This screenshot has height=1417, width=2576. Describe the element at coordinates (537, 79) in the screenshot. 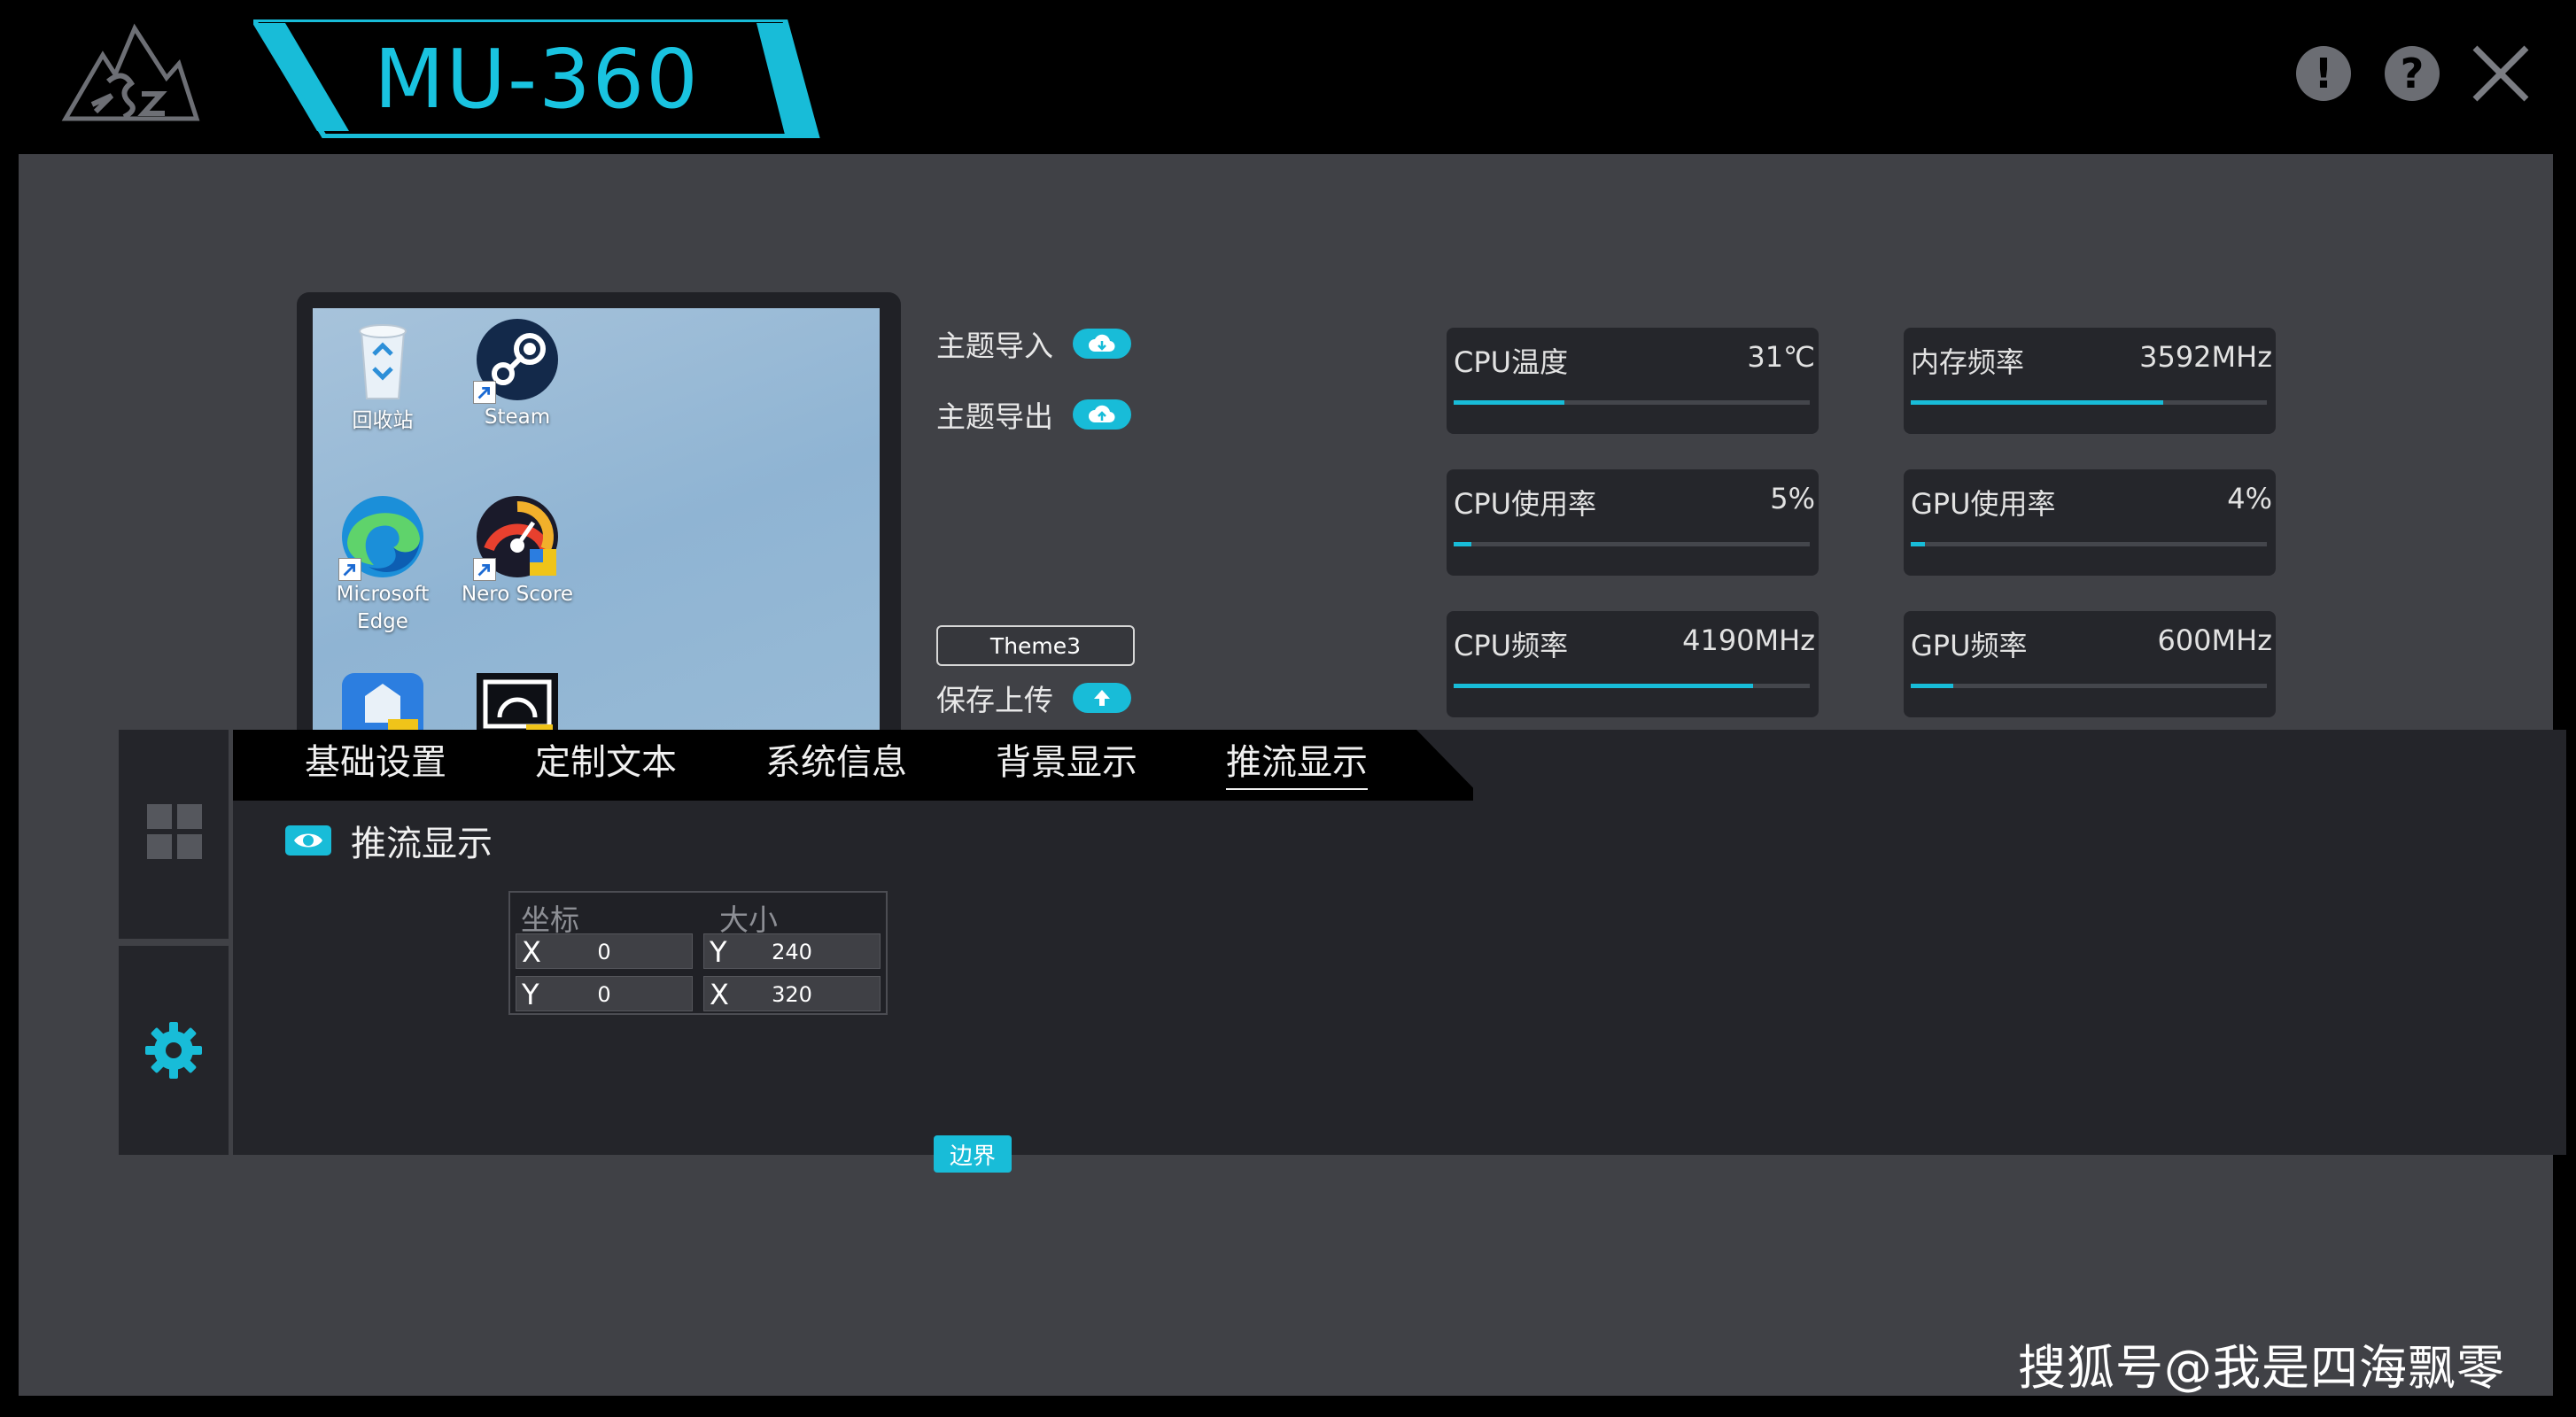

I see `app-title: MU-360` at that location.